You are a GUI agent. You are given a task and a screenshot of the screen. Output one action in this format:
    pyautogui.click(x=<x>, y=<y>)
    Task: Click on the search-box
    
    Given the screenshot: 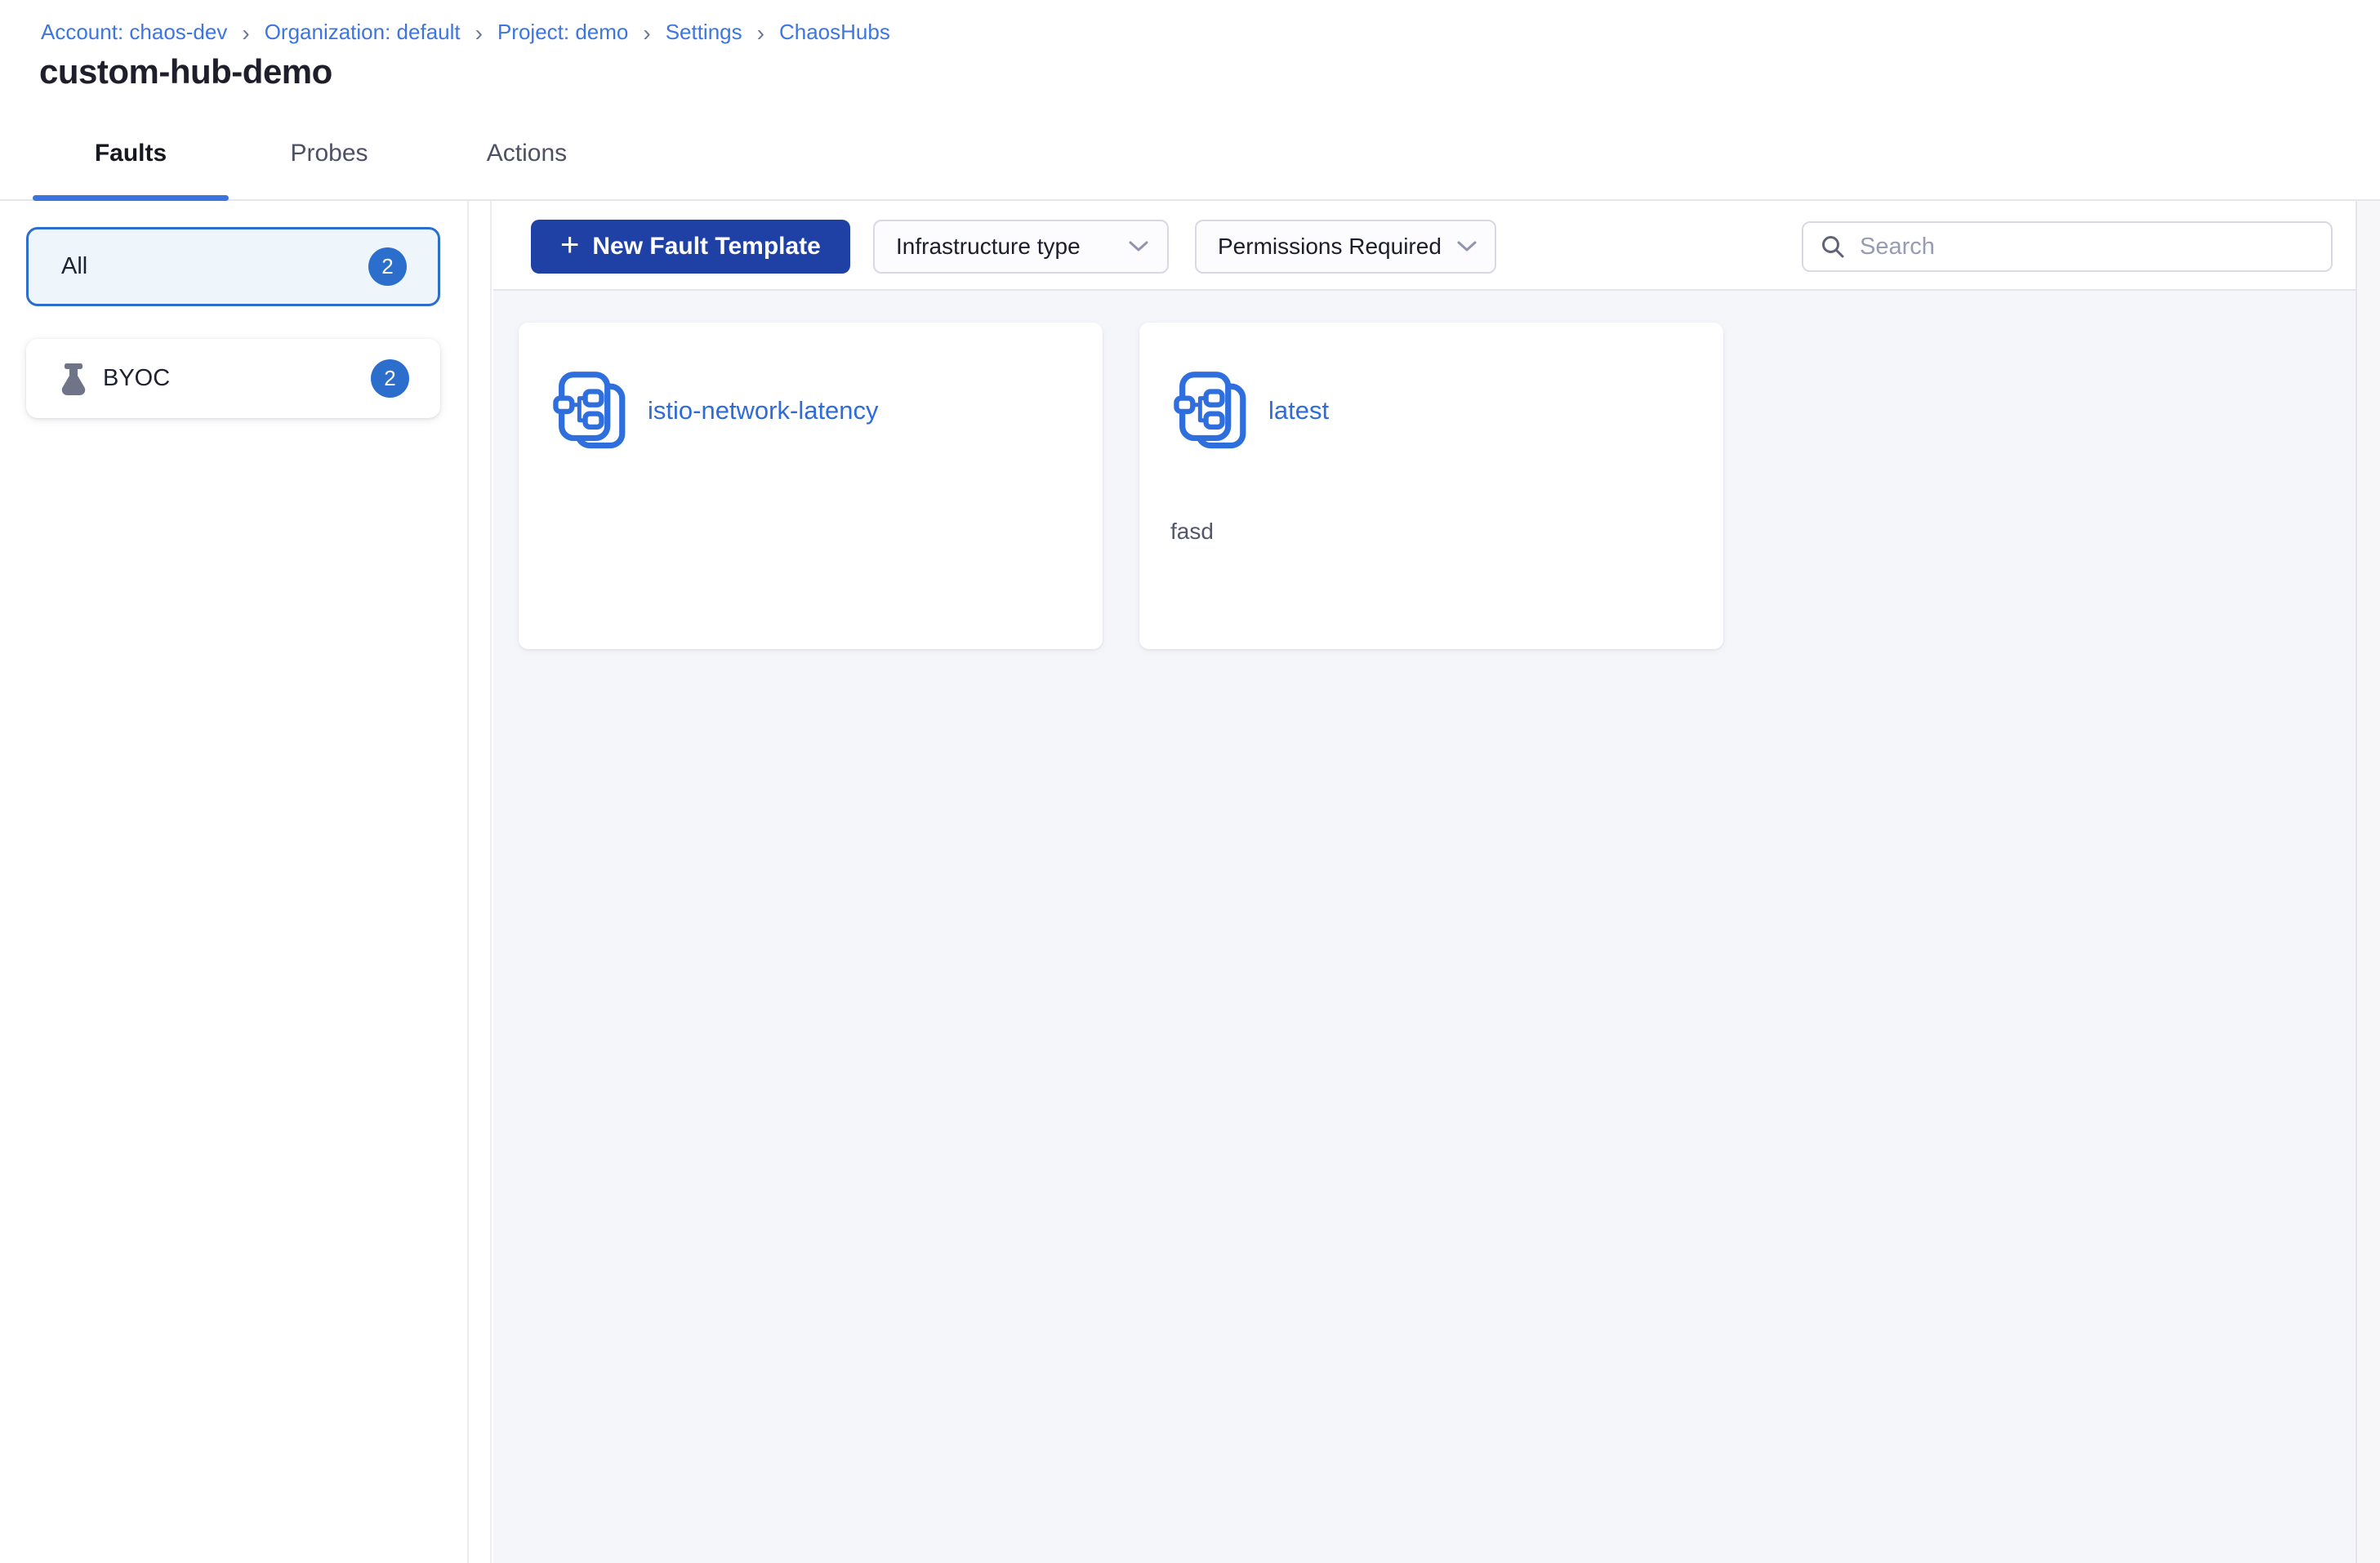 What is the action you would take?
    pyautogui.click(x=2068, y=246)
    